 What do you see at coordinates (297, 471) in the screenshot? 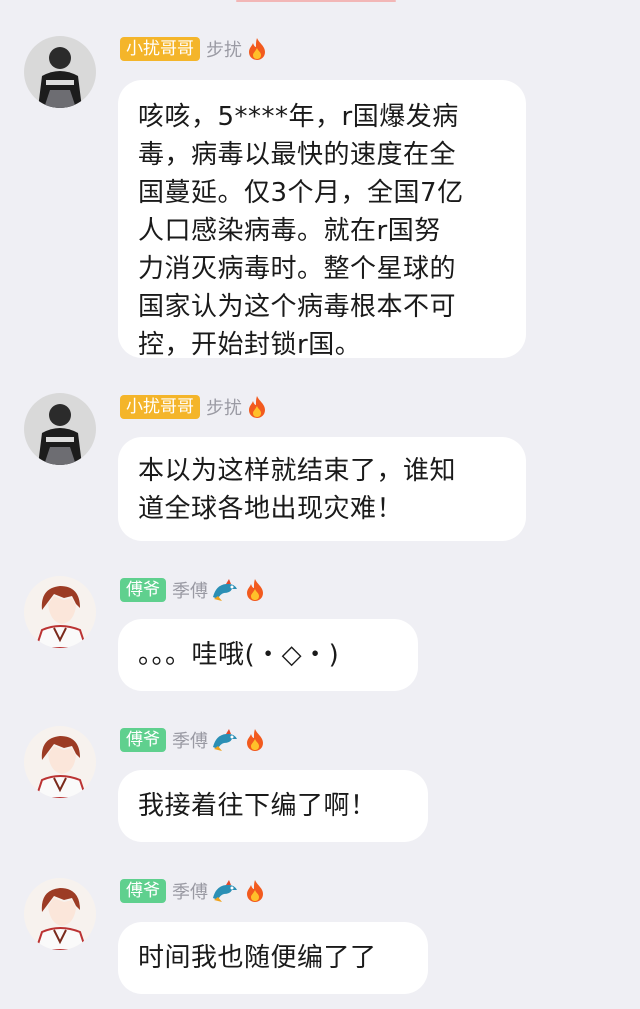
I see `message-line: 本以为这样就结束了，谁知` at bounding box center [297, 471].